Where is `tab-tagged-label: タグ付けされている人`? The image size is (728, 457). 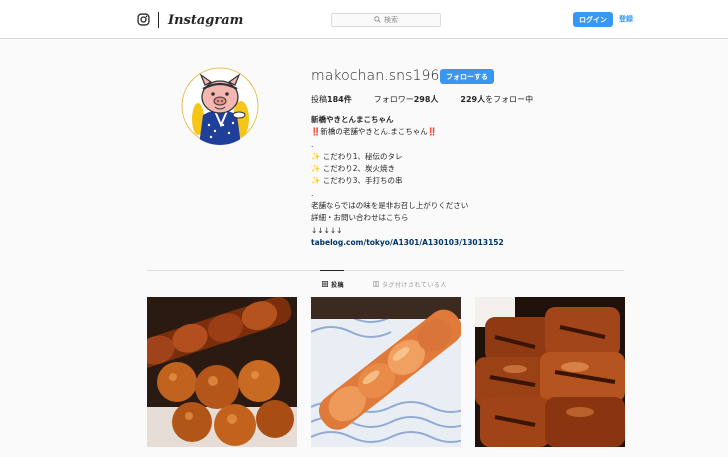 tab-tagged-label: タグ付けされている人 is located at coordinates (414, 285).